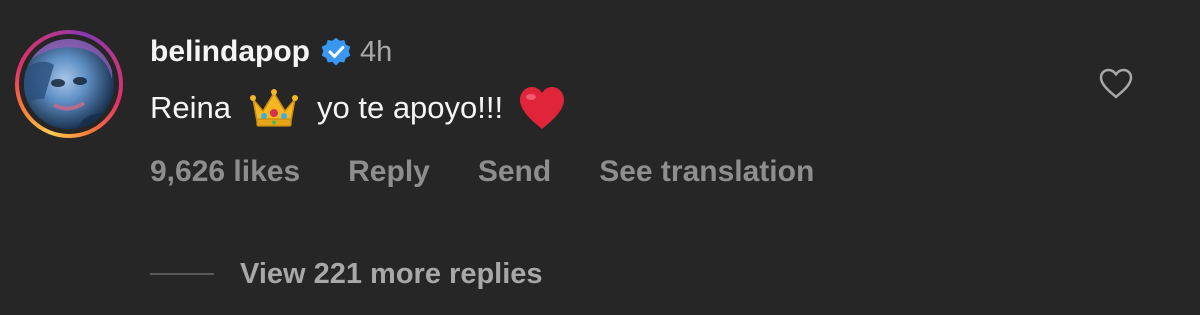 The width and height of the screenshot is (1200, 315). What do you see at coordinates (389, 172) in the screenshot?
I see `reply-button: Reply` at bounding box center [389, 172].